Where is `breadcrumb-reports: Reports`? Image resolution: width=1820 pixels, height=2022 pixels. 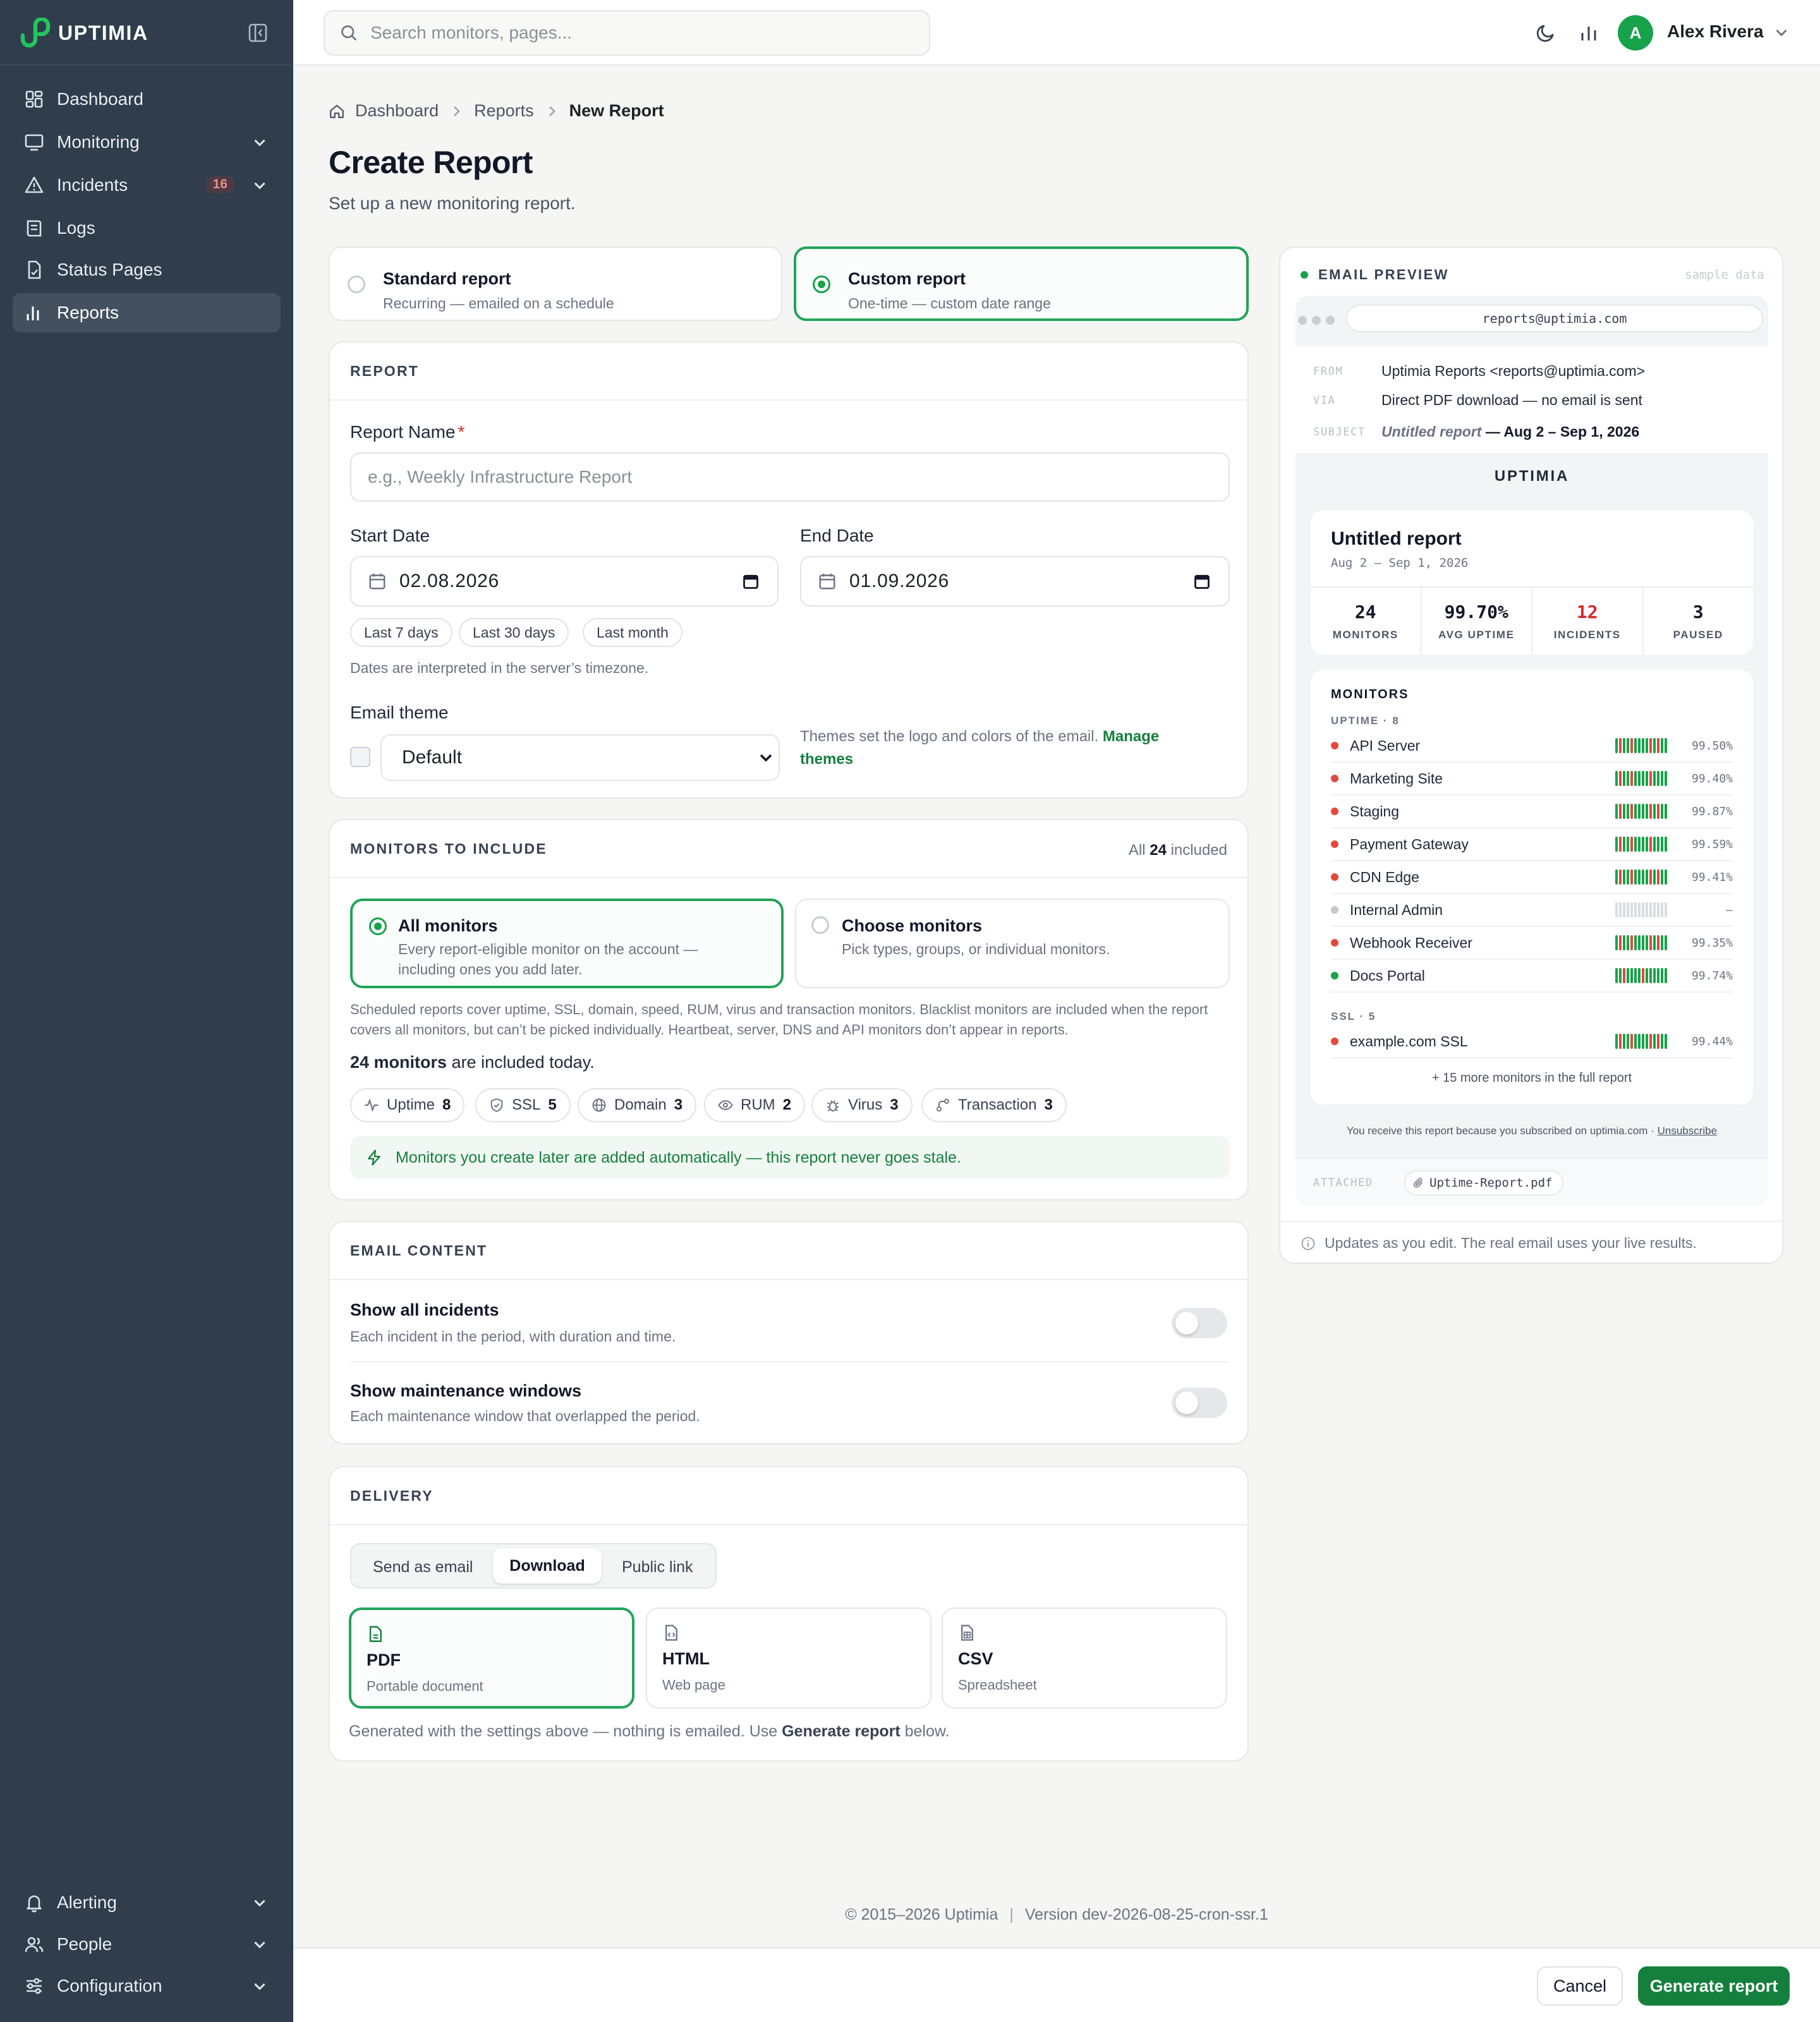
breadcrumb-reports: Reports is located at coordinates (504, 111).